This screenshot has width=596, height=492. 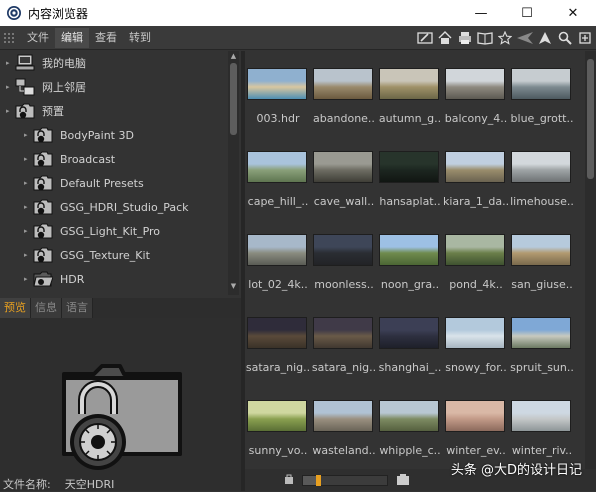 I want to click on zoom-slider-handle, so click(x=318, y=480).